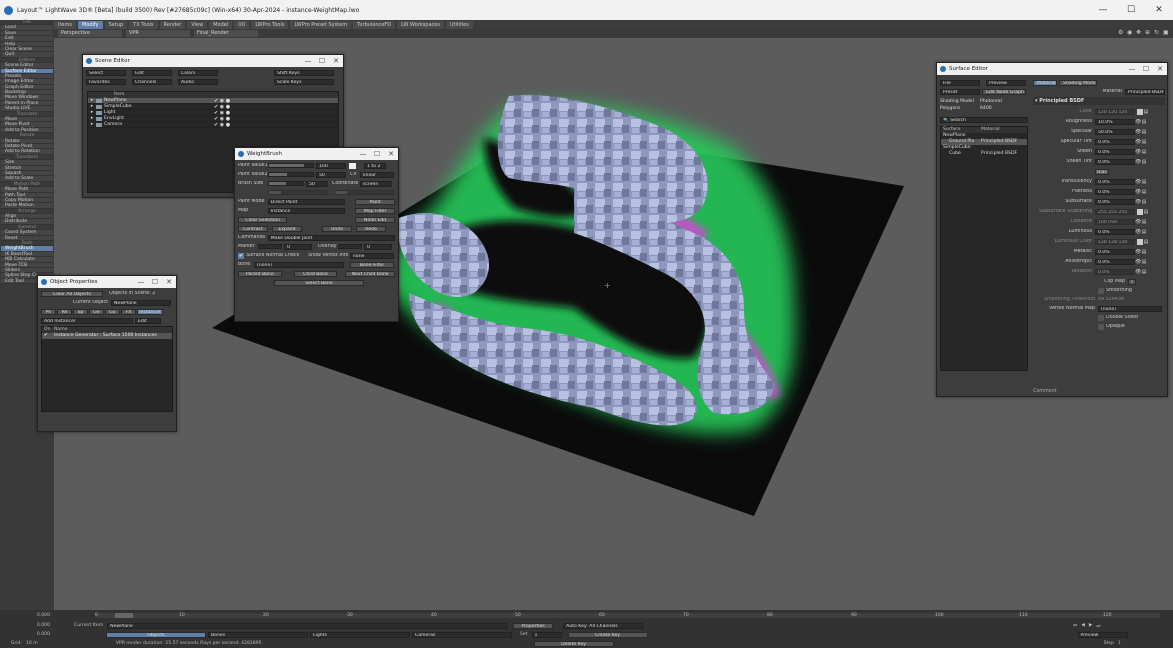 Image resolution: width=1173 pixels, height=648 pixels. What do you see at coordinates (603, 625) in the screenshot?
I see `autokey-select: Auto Key: All Channels` at bounding box center [603, 625].